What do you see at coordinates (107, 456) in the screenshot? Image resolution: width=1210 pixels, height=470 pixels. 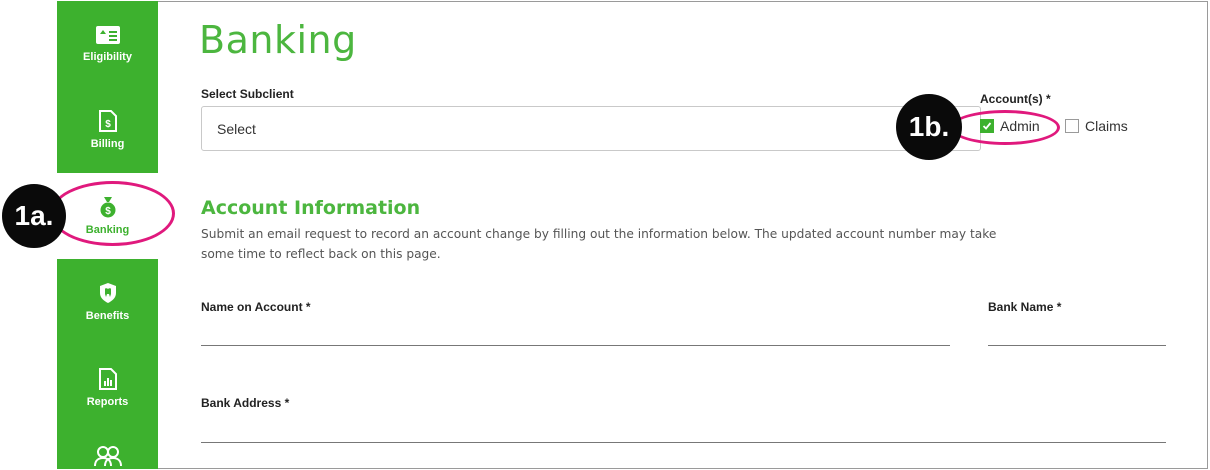 I see `users-icon` at bounding box center [107, 456].